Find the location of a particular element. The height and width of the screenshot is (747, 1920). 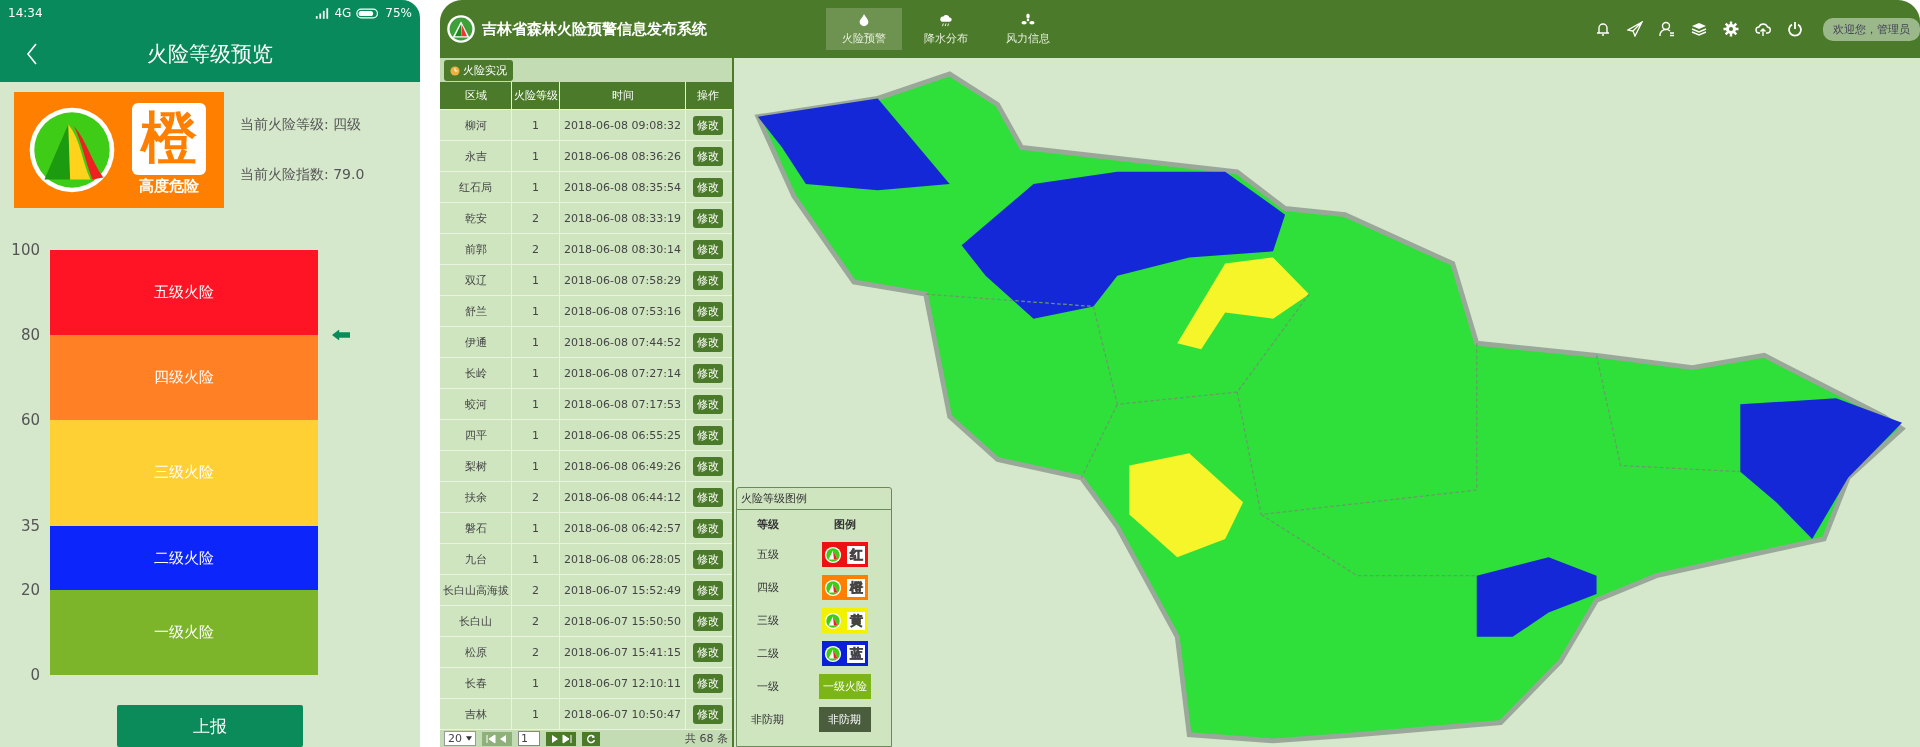

send-icon is located at coordinates (1635, 29).